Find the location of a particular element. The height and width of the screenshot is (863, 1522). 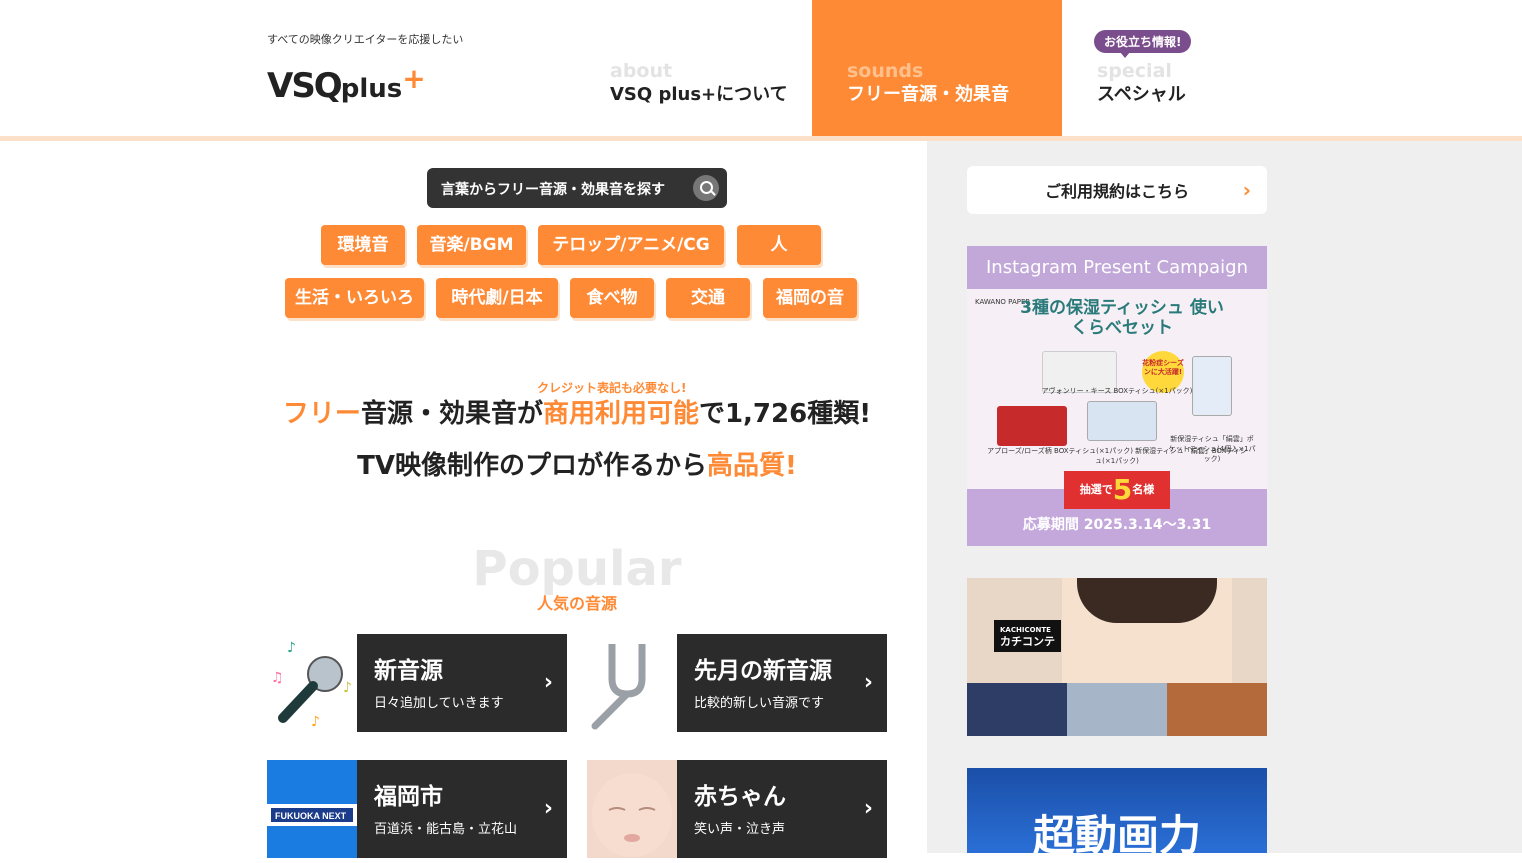

catch-text: 音源・効果音が is located at coordinates (451, 414).